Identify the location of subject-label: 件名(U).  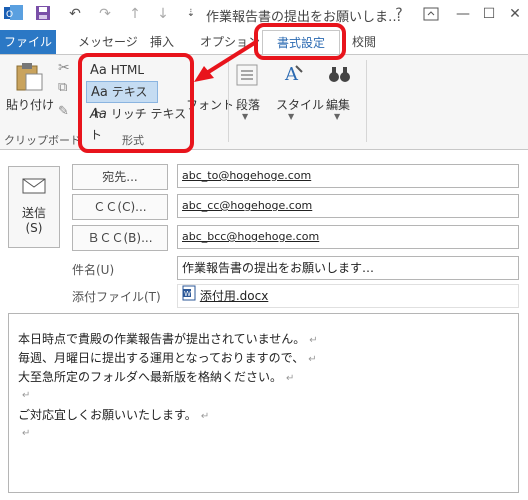
(93, 270).